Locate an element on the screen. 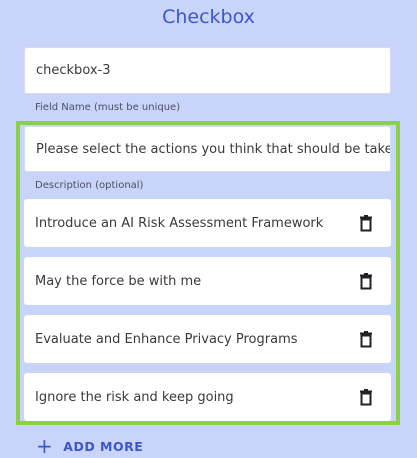  plus-icon: + is located at coordinates (45, 446).